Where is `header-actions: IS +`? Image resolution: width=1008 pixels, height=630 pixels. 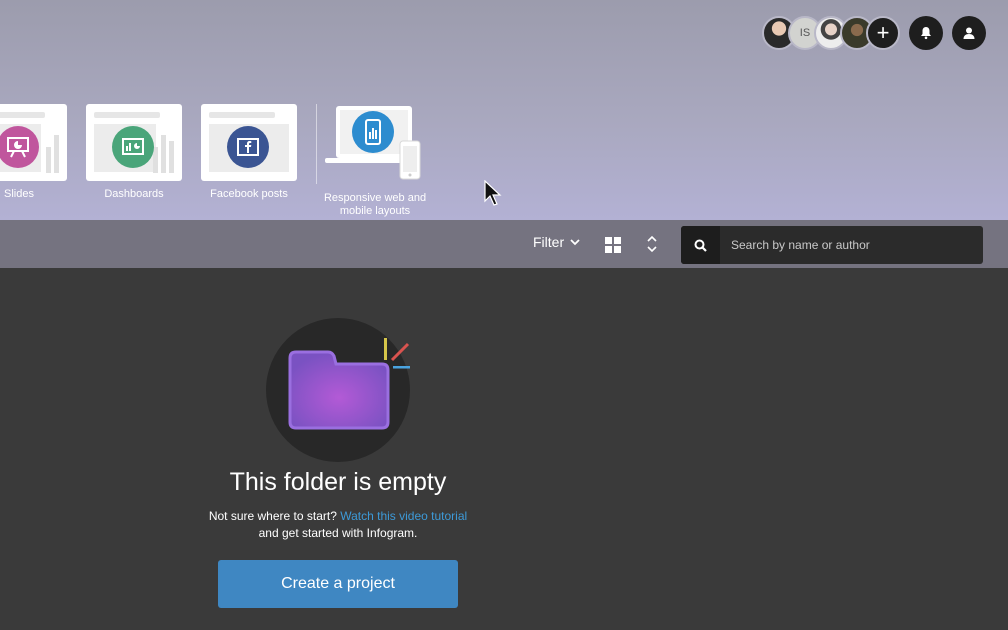
header-actions: IS + is located at coordinates (874, 33).